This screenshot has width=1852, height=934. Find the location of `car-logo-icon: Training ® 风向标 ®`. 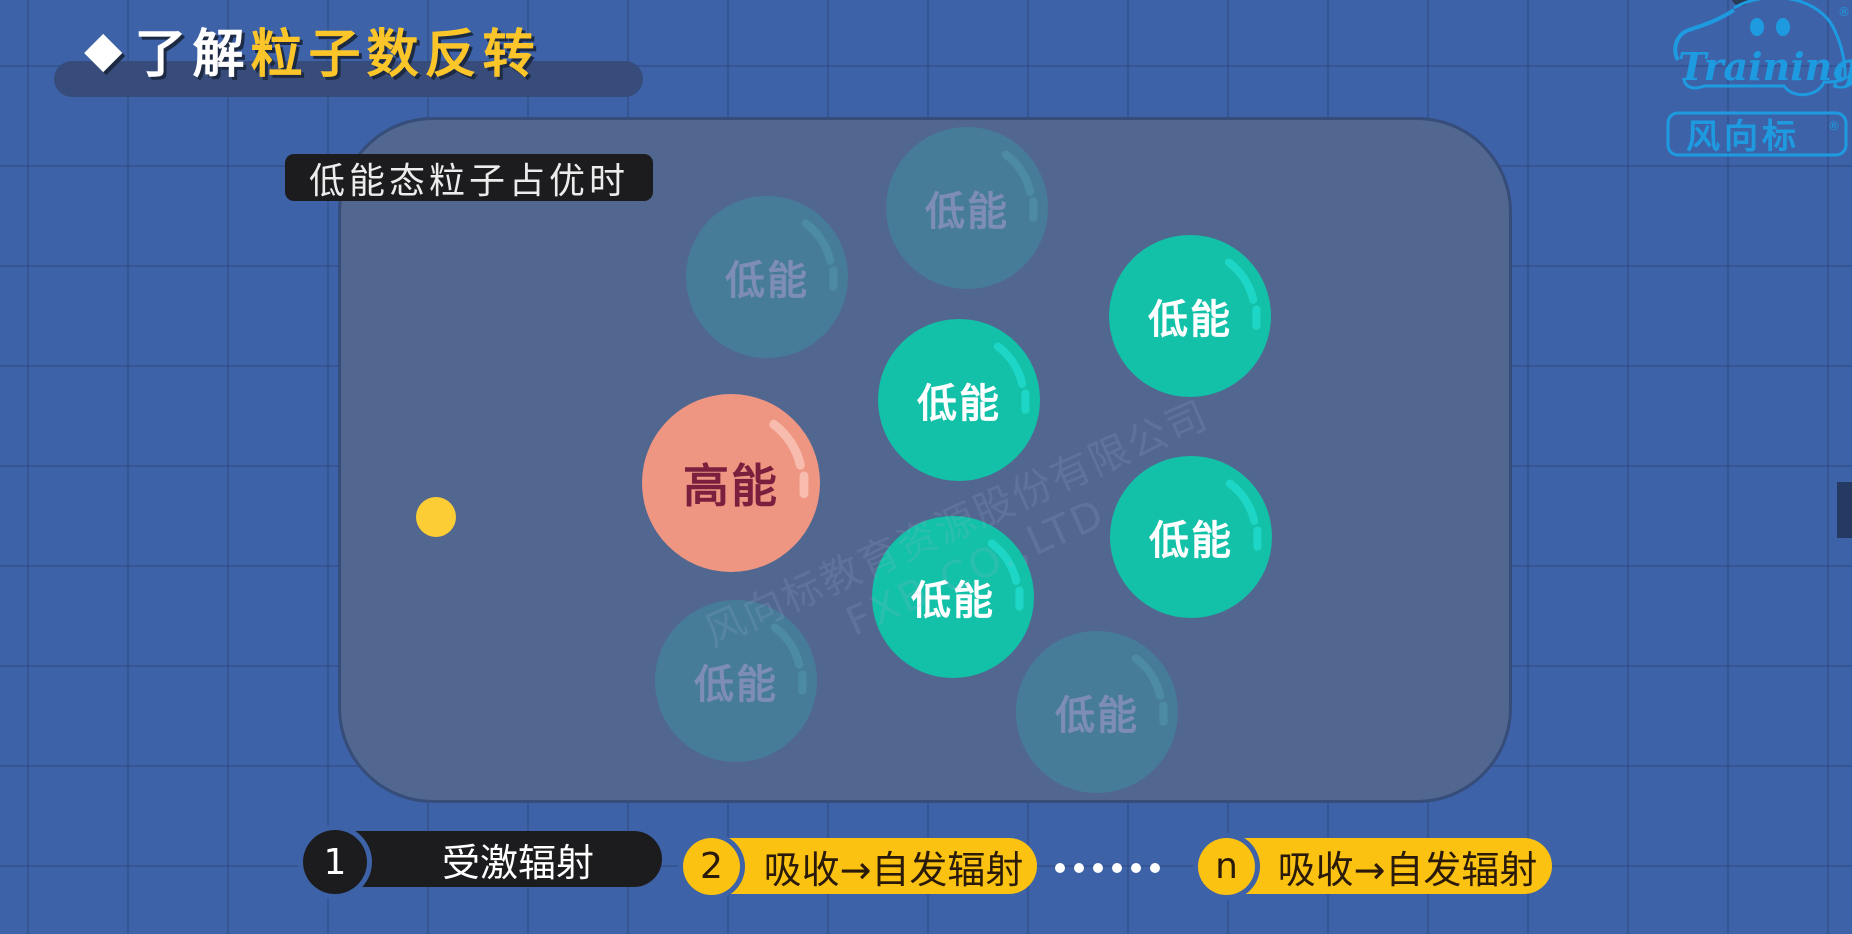

car-logo-icon: Training ® 风向标 ® is located at coordinates (1759, 78).